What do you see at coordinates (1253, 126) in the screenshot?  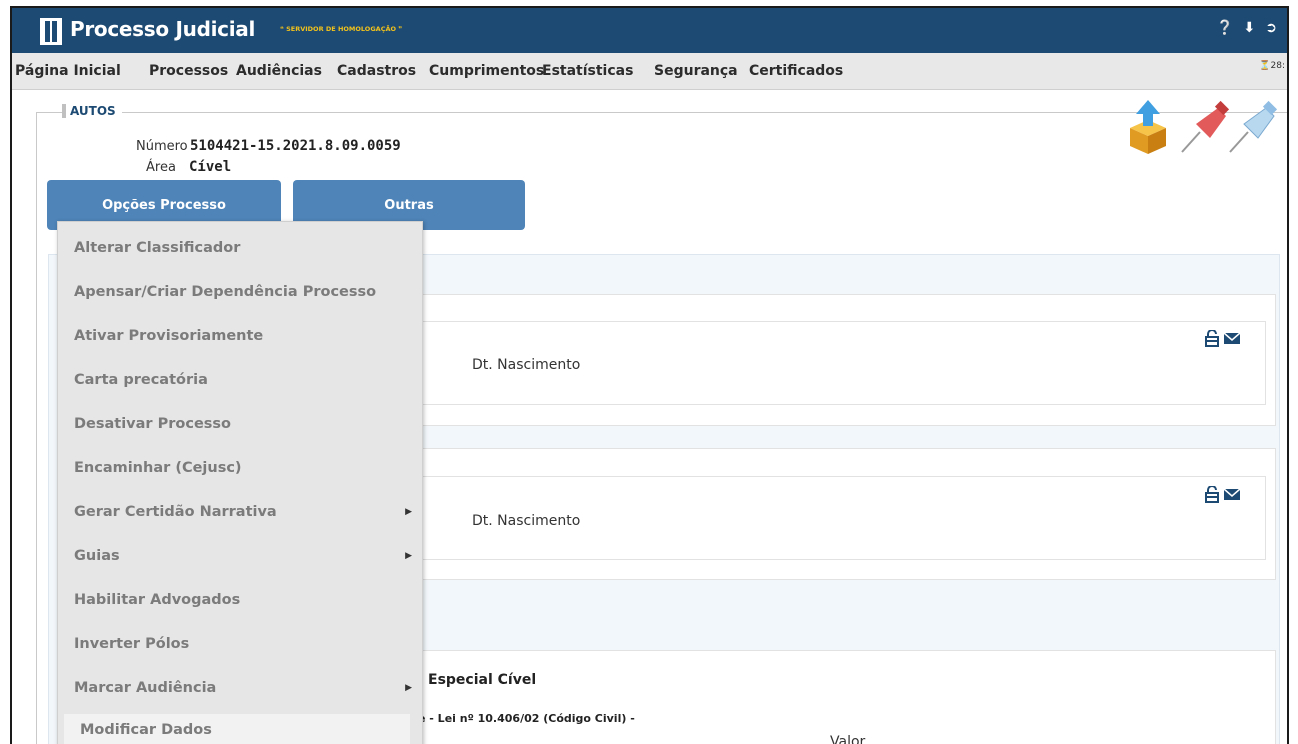 I see `blue-pin-icon` at bounding box center [1253, 126].